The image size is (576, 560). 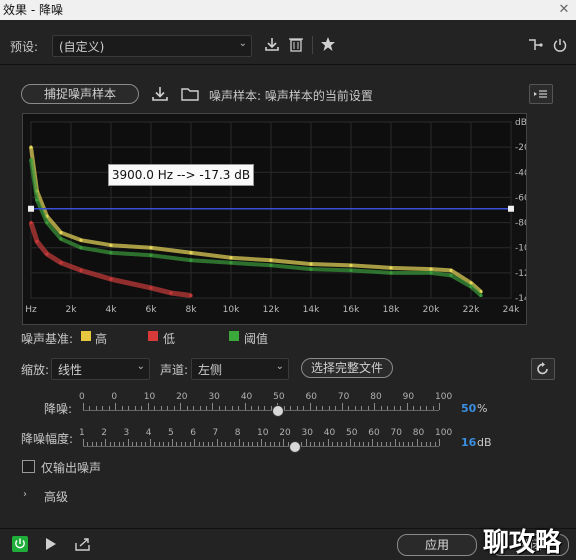 I want to click on legend-swatch-threshold, so click(x=234, y=336).